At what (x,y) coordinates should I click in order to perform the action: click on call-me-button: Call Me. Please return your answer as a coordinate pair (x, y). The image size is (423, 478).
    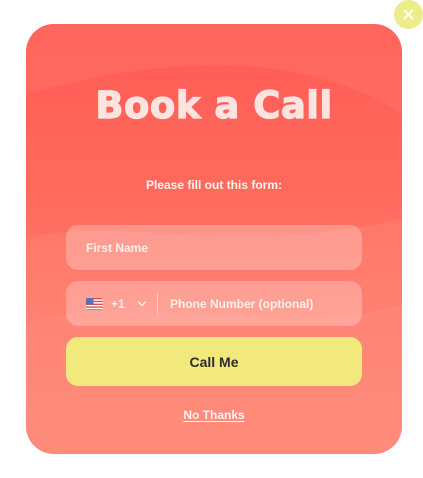
    Looking at the image, I should click on (214, 361).